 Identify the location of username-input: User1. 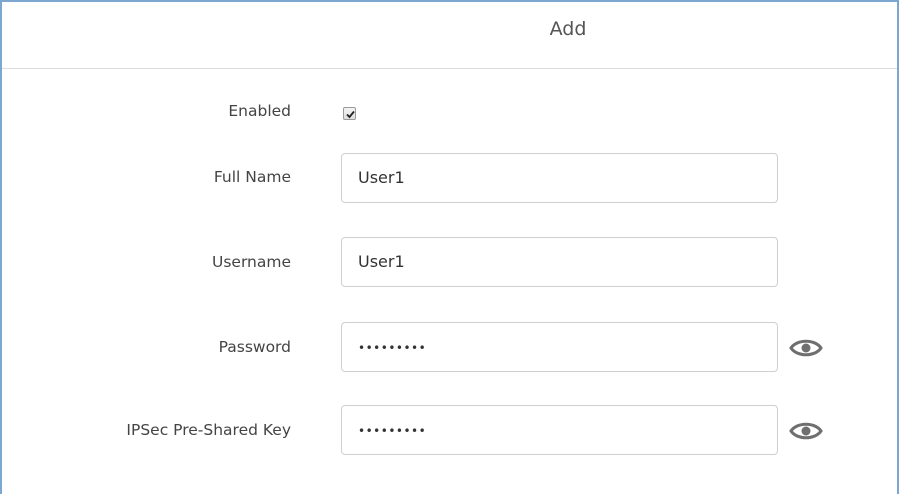
(559, 262).